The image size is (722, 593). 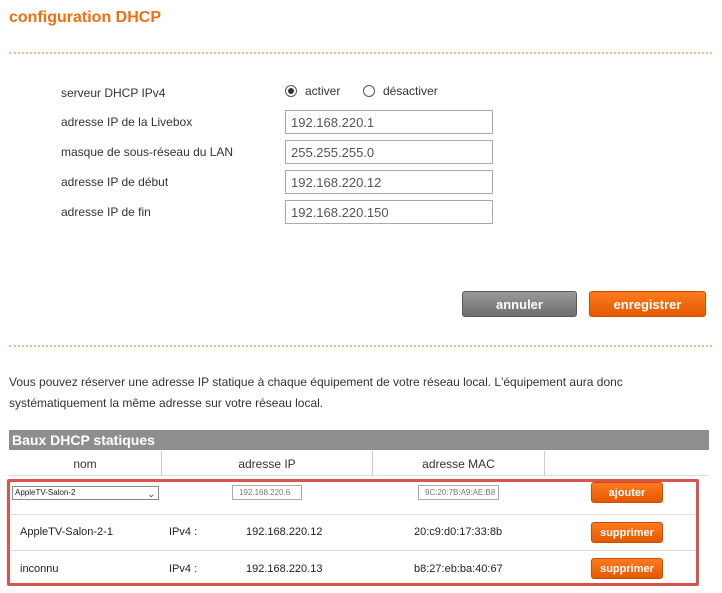 I want to click on lease-name: inconnu, so click(x=39, y=569).